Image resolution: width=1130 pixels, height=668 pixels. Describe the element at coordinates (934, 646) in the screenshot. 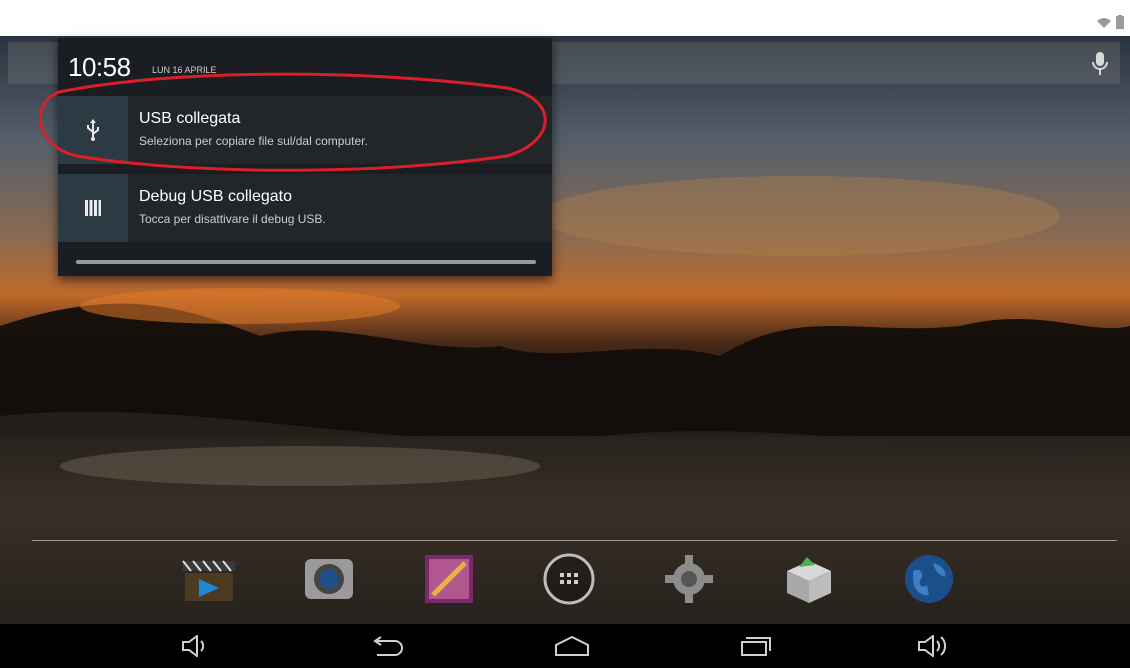

I see `volume-up-icon` at that location.